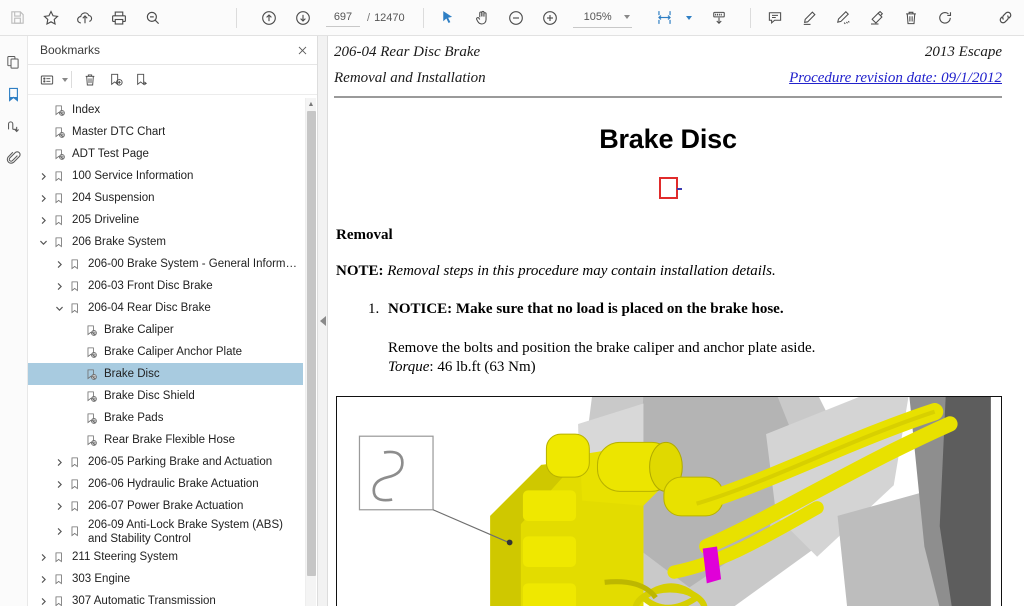  What do you see at coordinates (688, 17) in the screenshot?
I see `fit-options-chevron-icon` at bounding box center [688, 17].